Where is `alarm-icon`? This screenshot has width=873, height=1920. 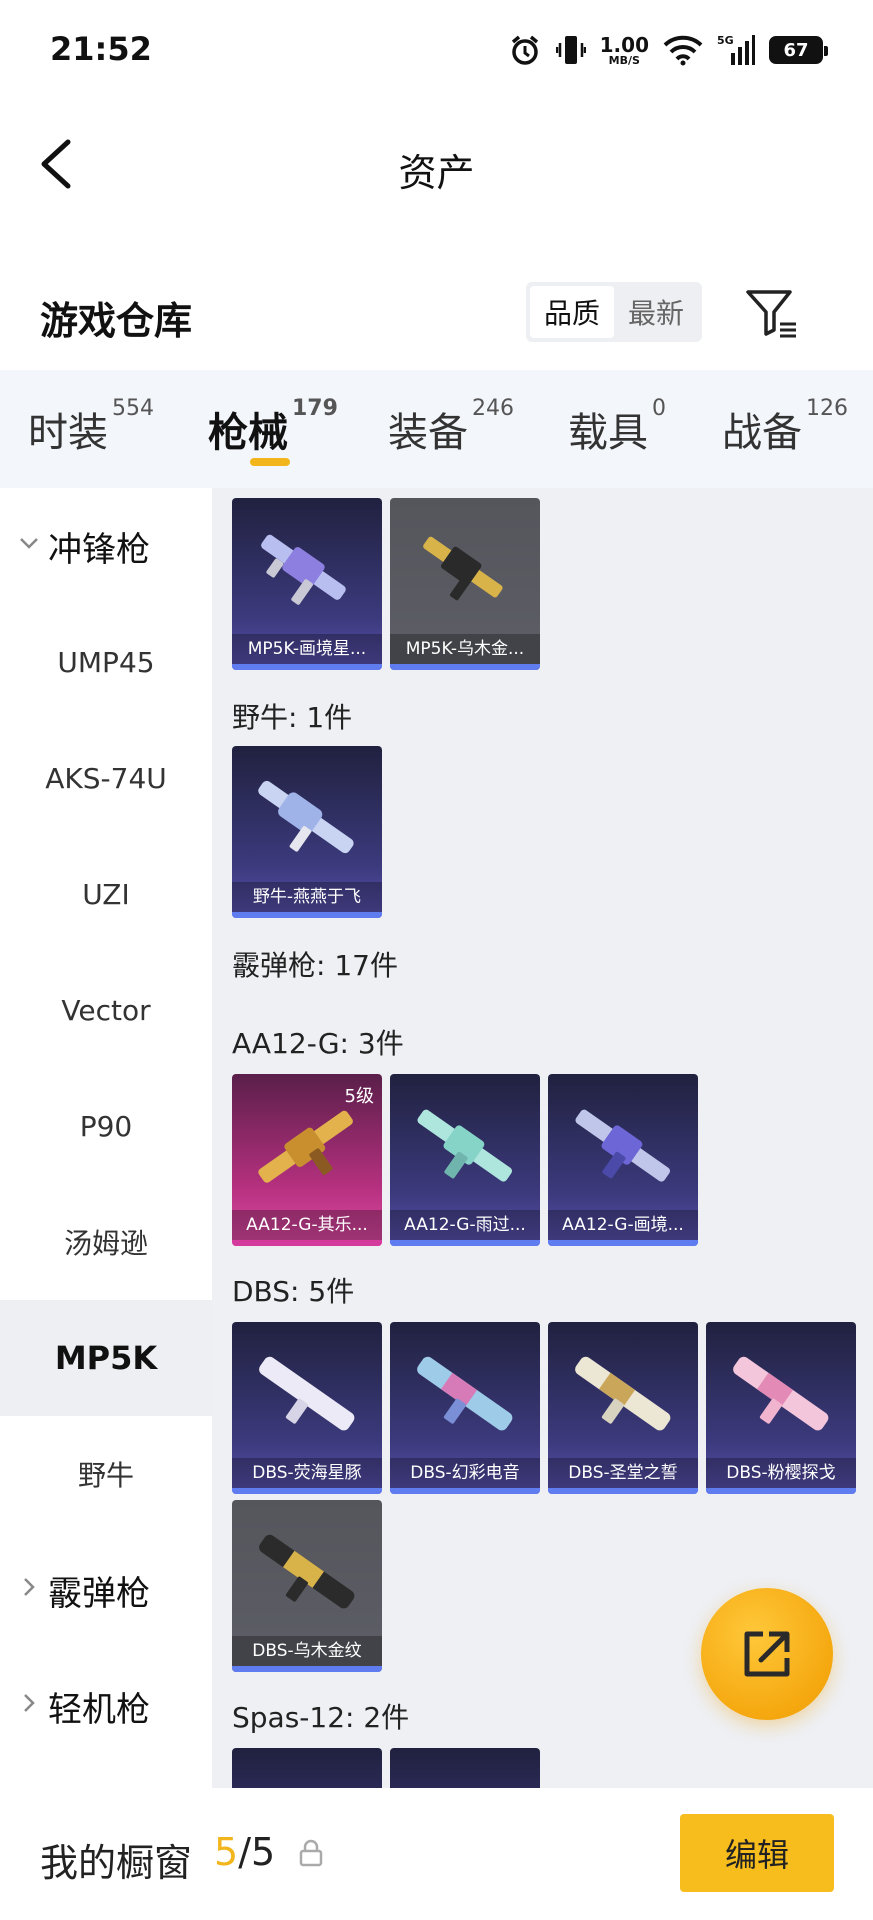
alarm-icon is located at coordinates (525, 50).